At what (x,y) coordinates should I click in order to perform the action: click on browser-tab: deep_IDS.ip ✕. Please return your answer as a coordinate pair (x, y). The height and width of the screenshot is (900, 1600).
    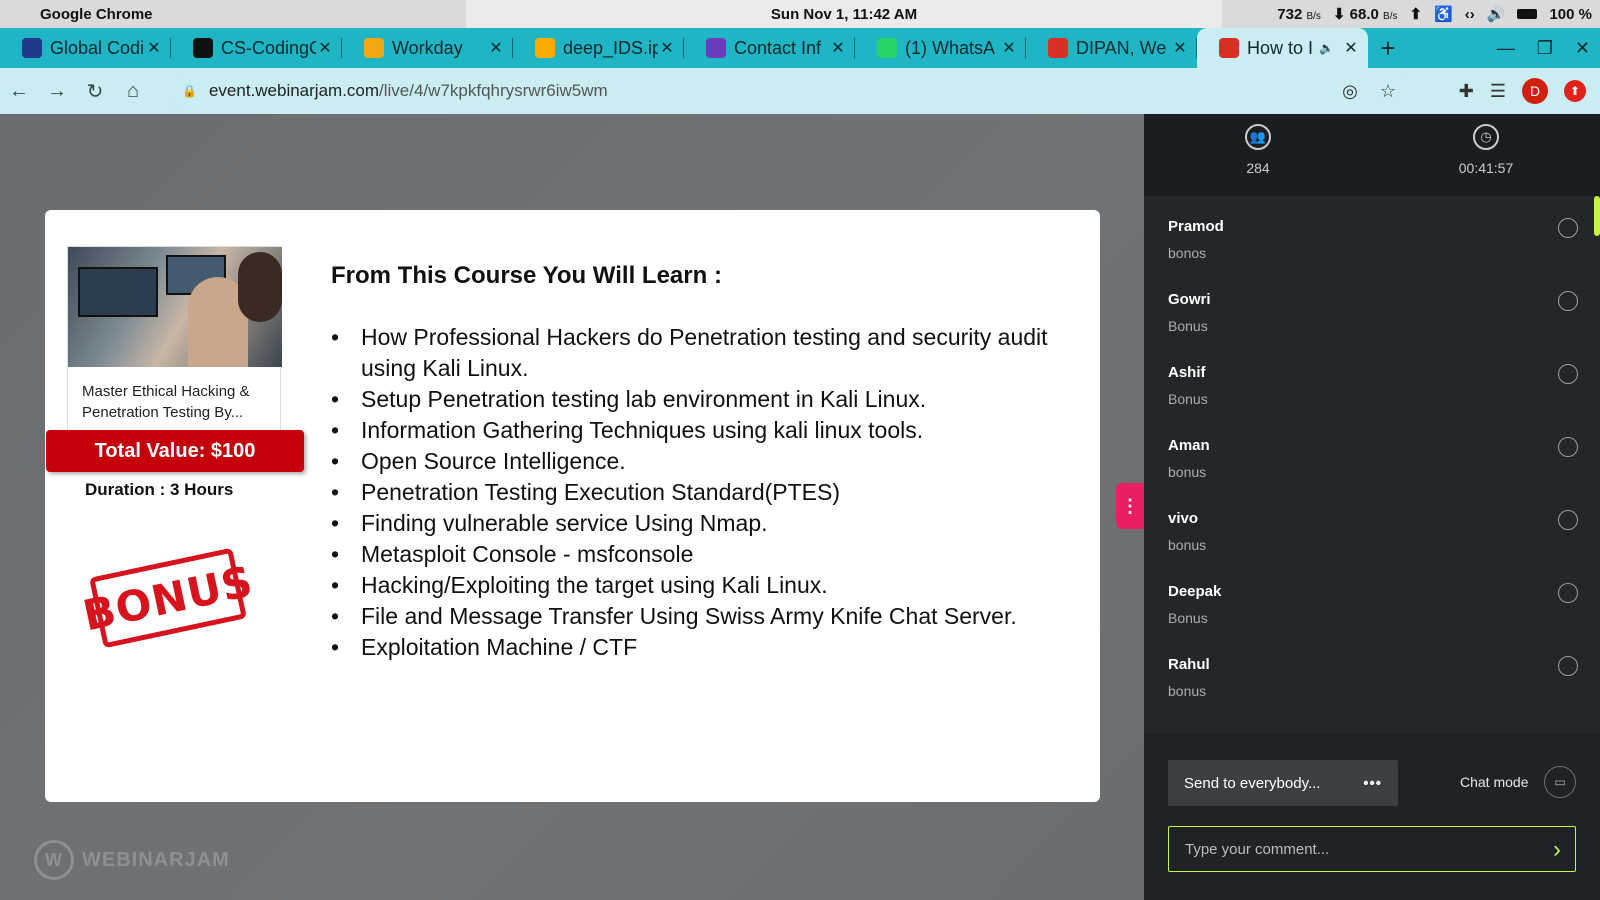
    Looking at the image, I should click on (598, 48).